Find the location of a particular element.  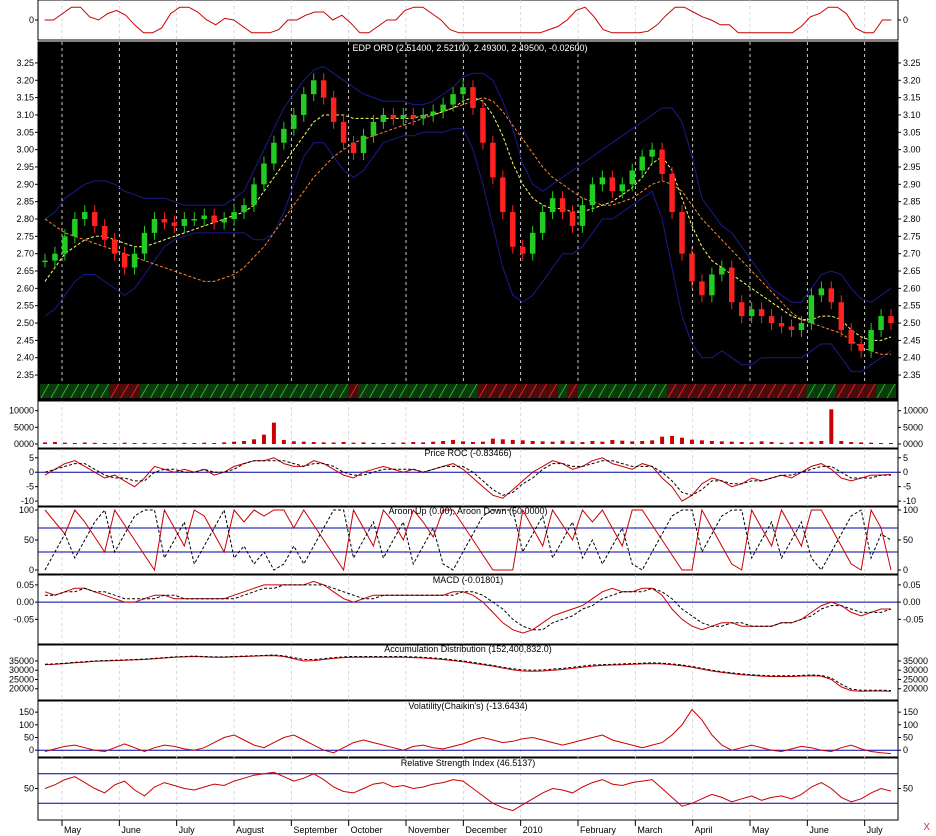

month-label: April is located at coordinates (704, 830).